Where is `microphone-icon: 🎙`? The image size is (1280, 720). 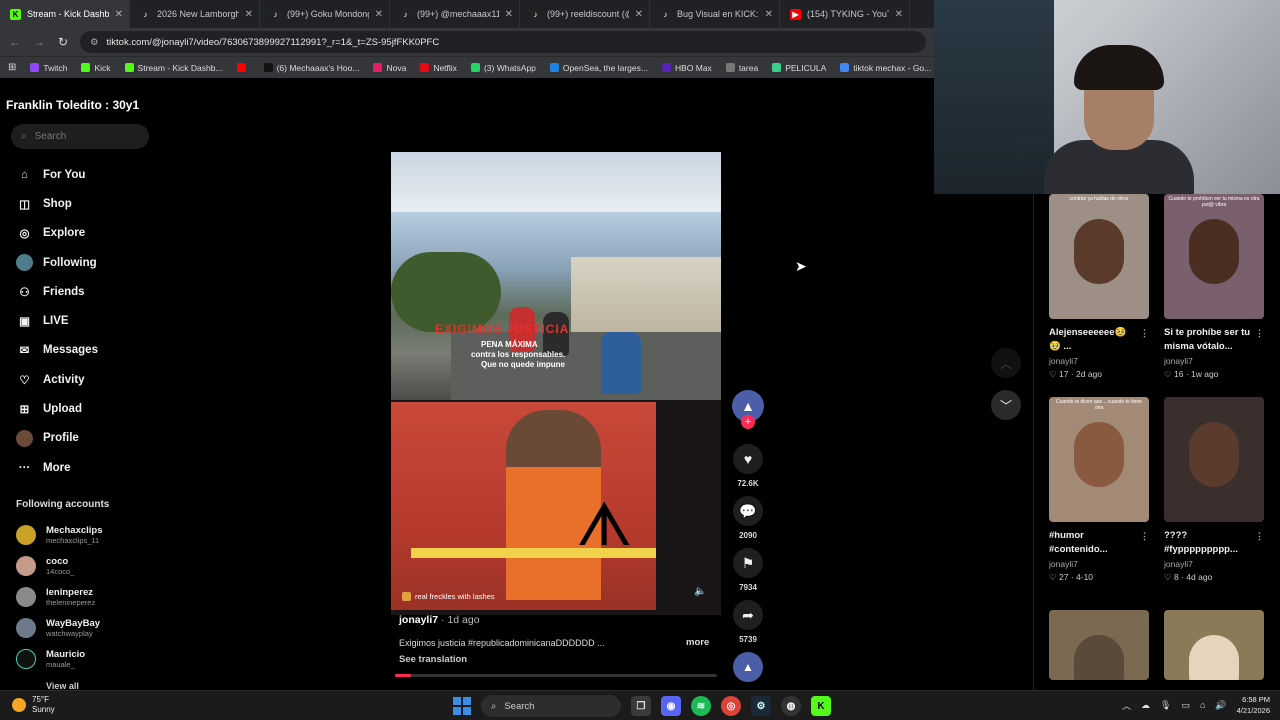 microphone-icon: 🎙 is located at coordinates (1165, 705).